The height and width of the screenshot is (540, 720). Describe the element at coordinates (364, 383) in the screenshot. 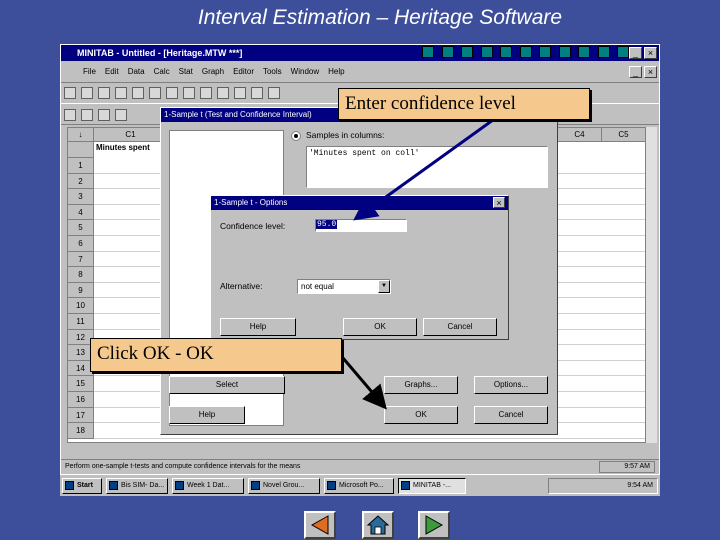

I see `arrow-to-ok` at that location.